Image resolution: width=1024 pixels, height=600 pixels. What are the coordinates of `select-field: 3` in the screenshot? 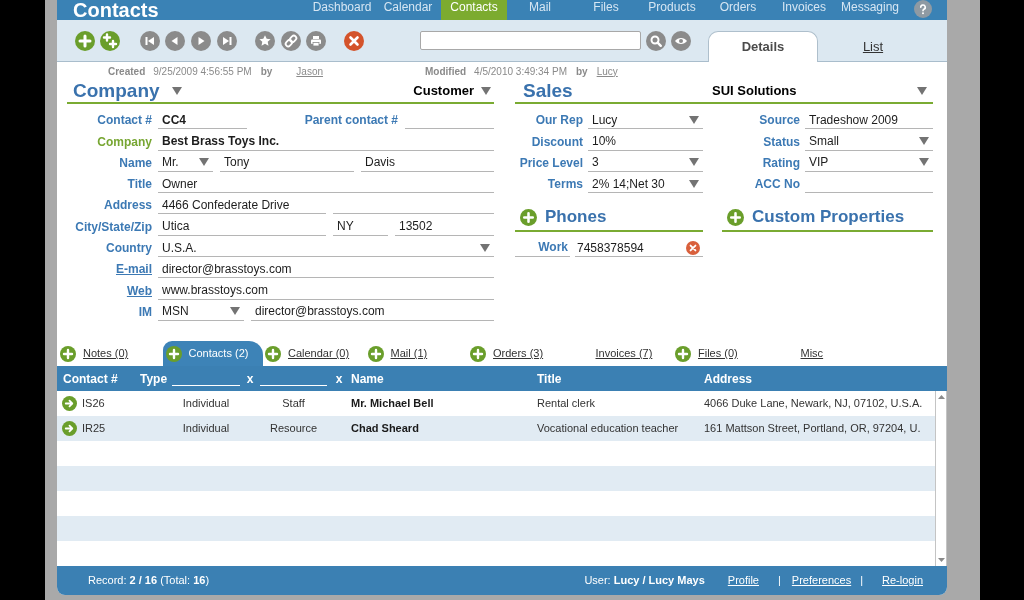 It's located at (645, 162).